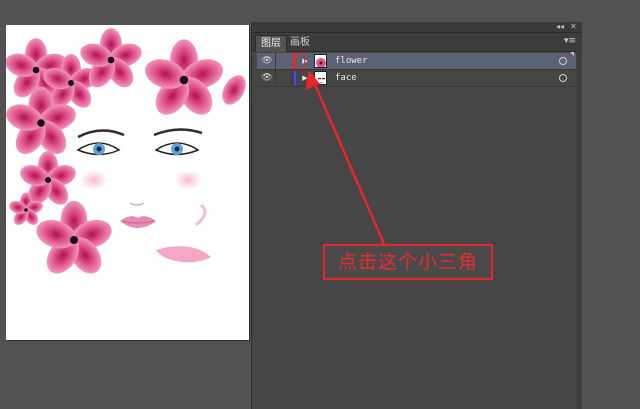 The image size is (640, 409). I want to click on double-chevron-left-icon: ◂◂, so click(560, 27).